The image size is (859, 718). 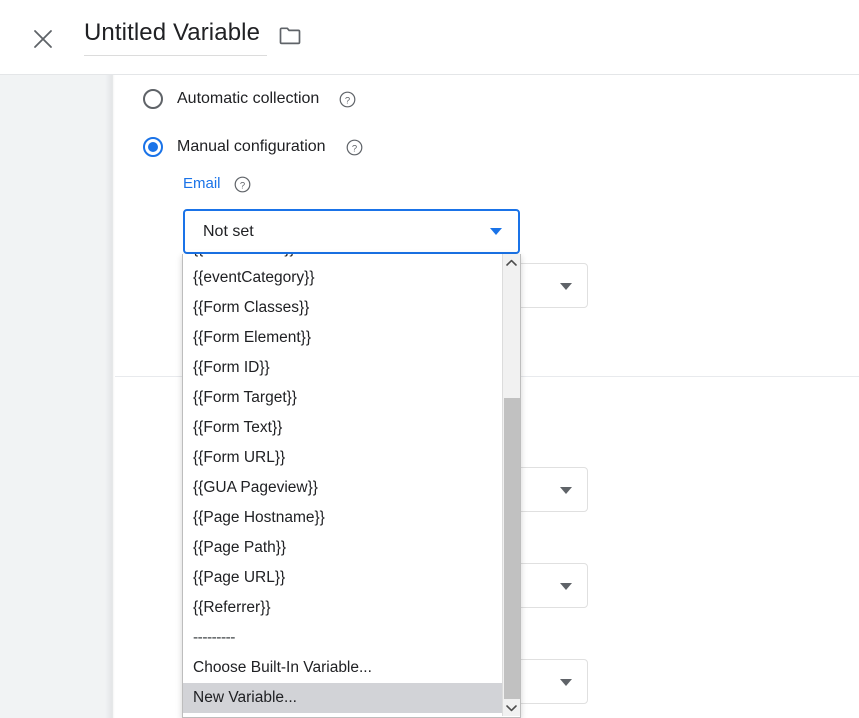 What do you see at coordinates (351, 231) in the screenshot?
I see `email-select: Not set` at bounding box center [351, 231].